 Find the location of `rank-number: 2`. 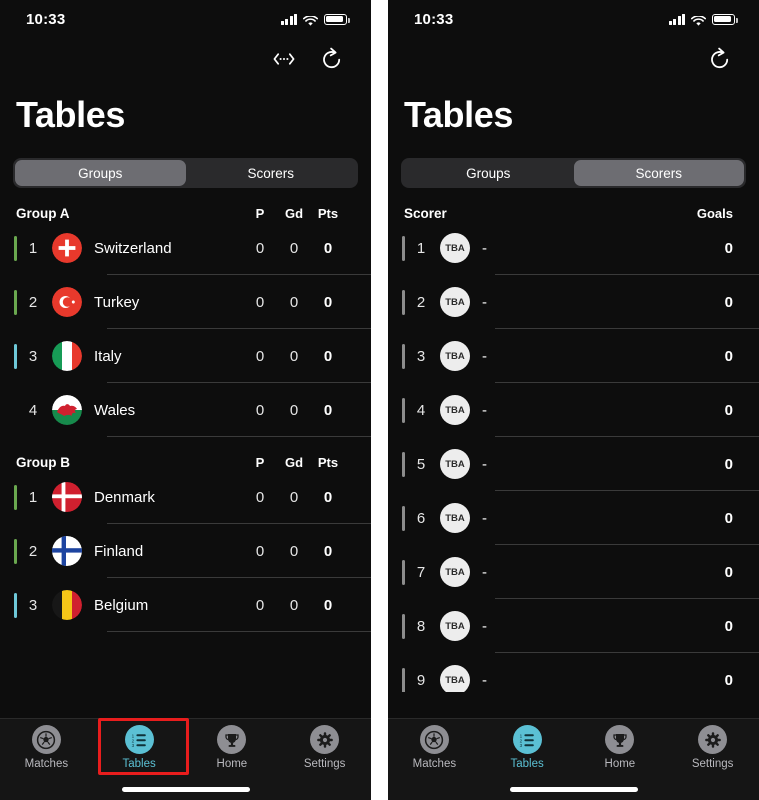

rank-number: 2 is located at coordinates (33, 302).